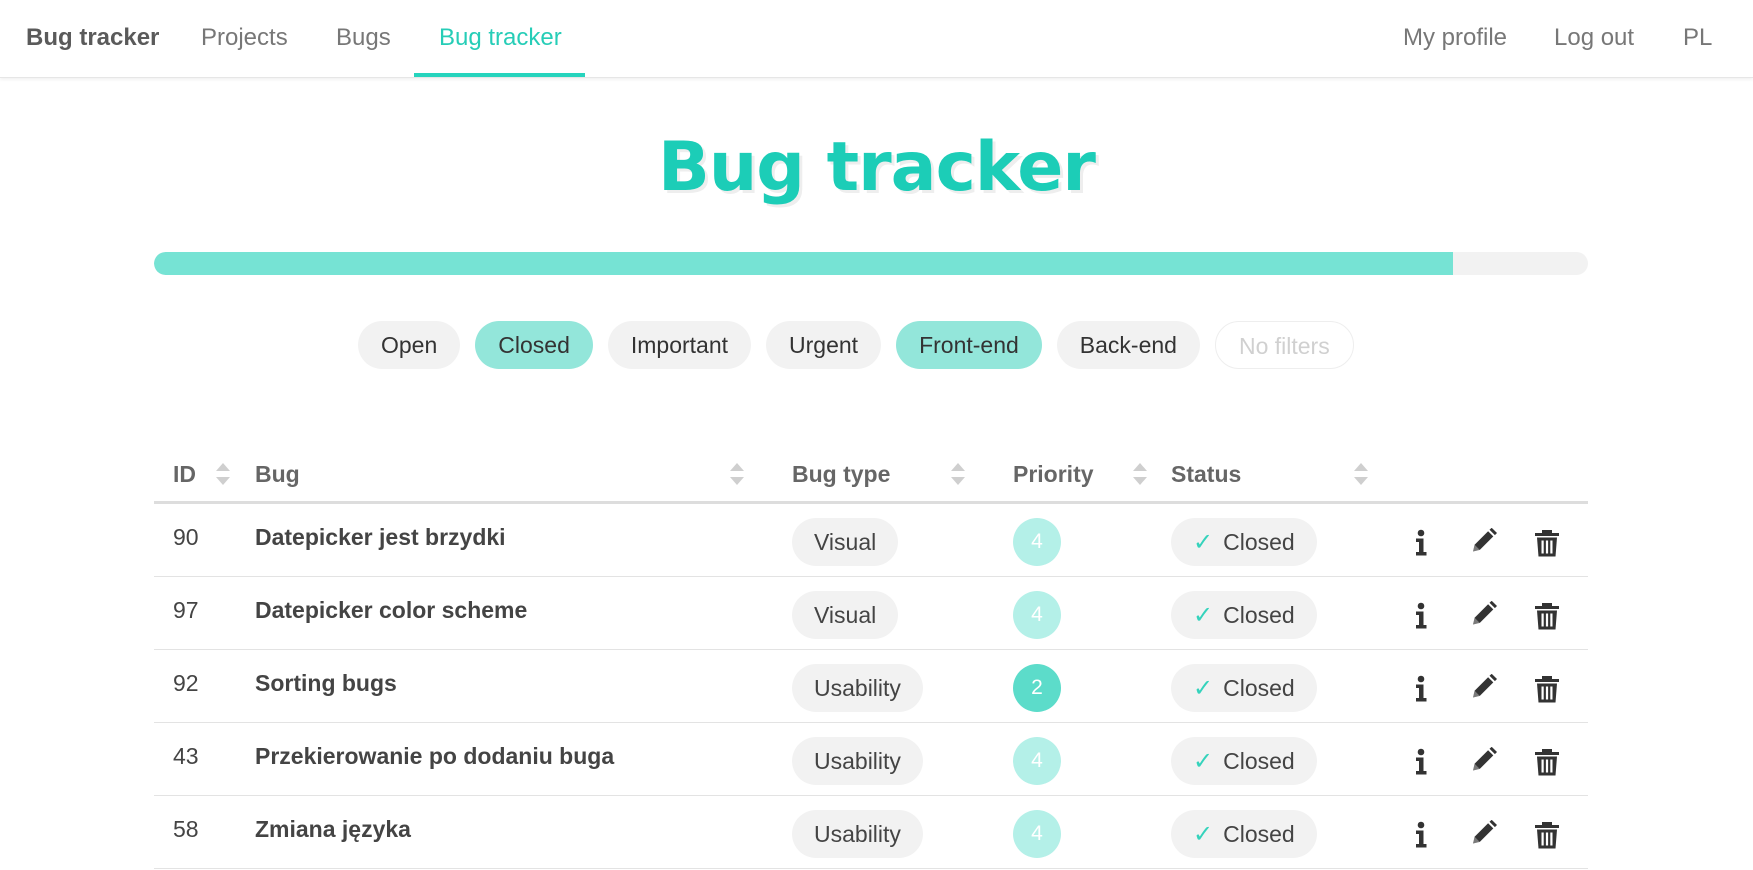  I want to click on bug-id: 43, so click(186, 756).